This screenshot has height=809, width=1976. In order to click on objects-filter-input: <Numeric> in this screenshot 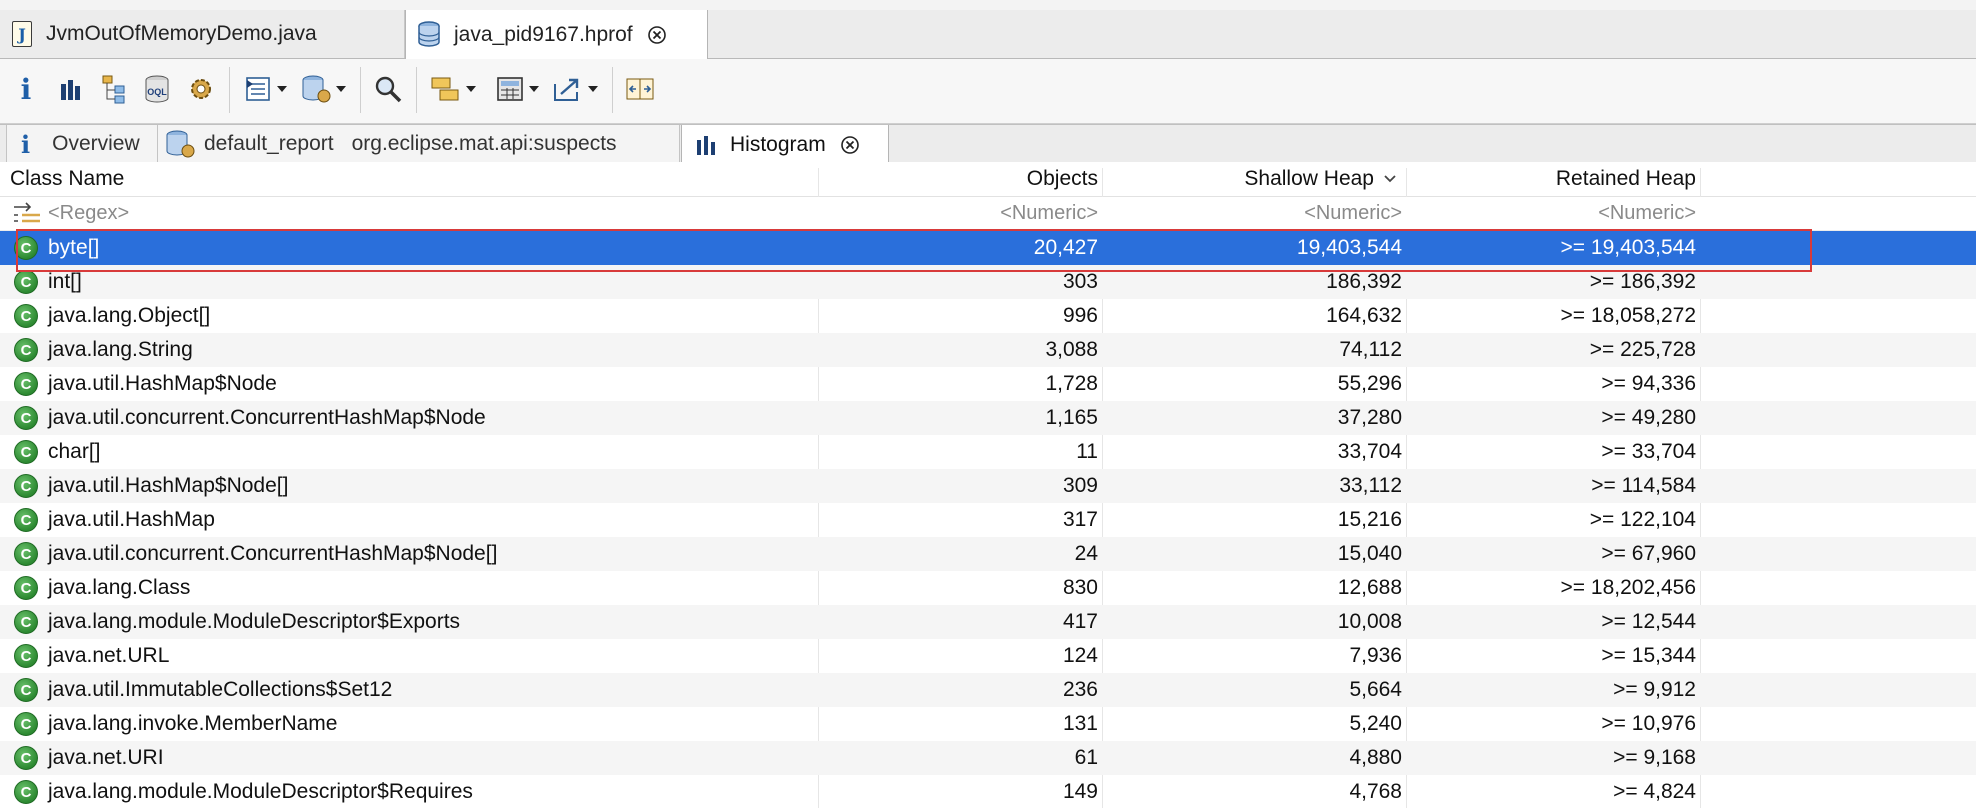, I will do `click(959, 213)`.